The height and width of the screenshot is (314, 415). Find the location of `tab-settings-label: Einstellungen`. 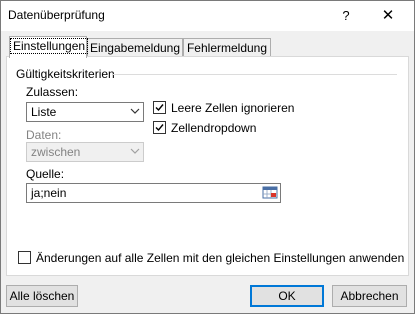

tab-settings-label: Einstellungen is located at coordinates (49, 46).